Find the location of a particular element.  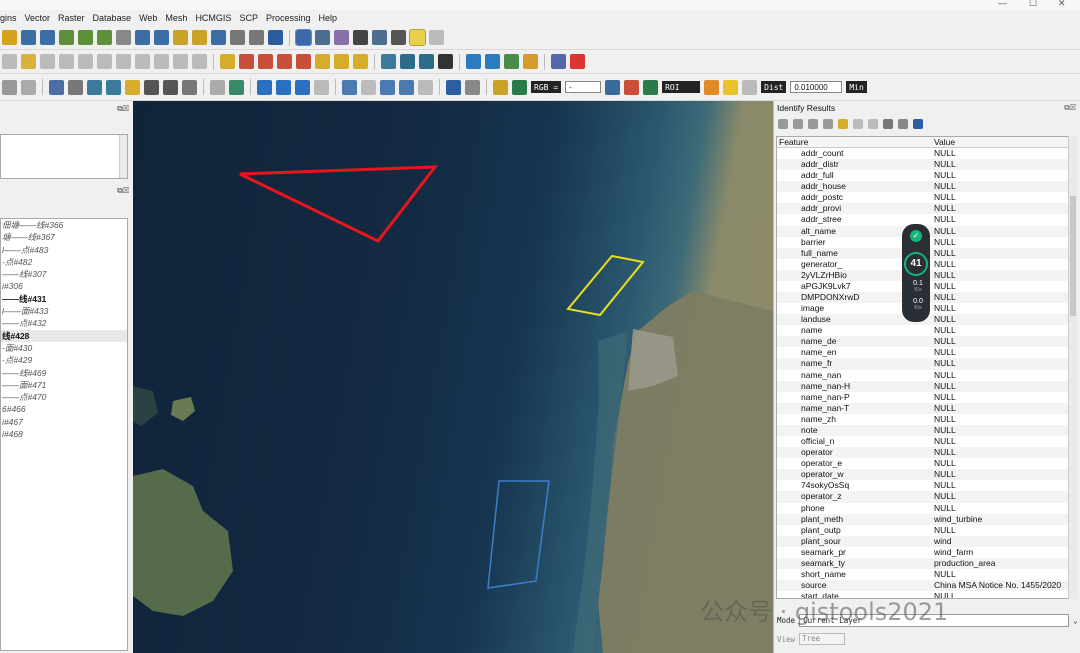

result-row: plant_meth wind_turbine is located at coordinates (924, 519).